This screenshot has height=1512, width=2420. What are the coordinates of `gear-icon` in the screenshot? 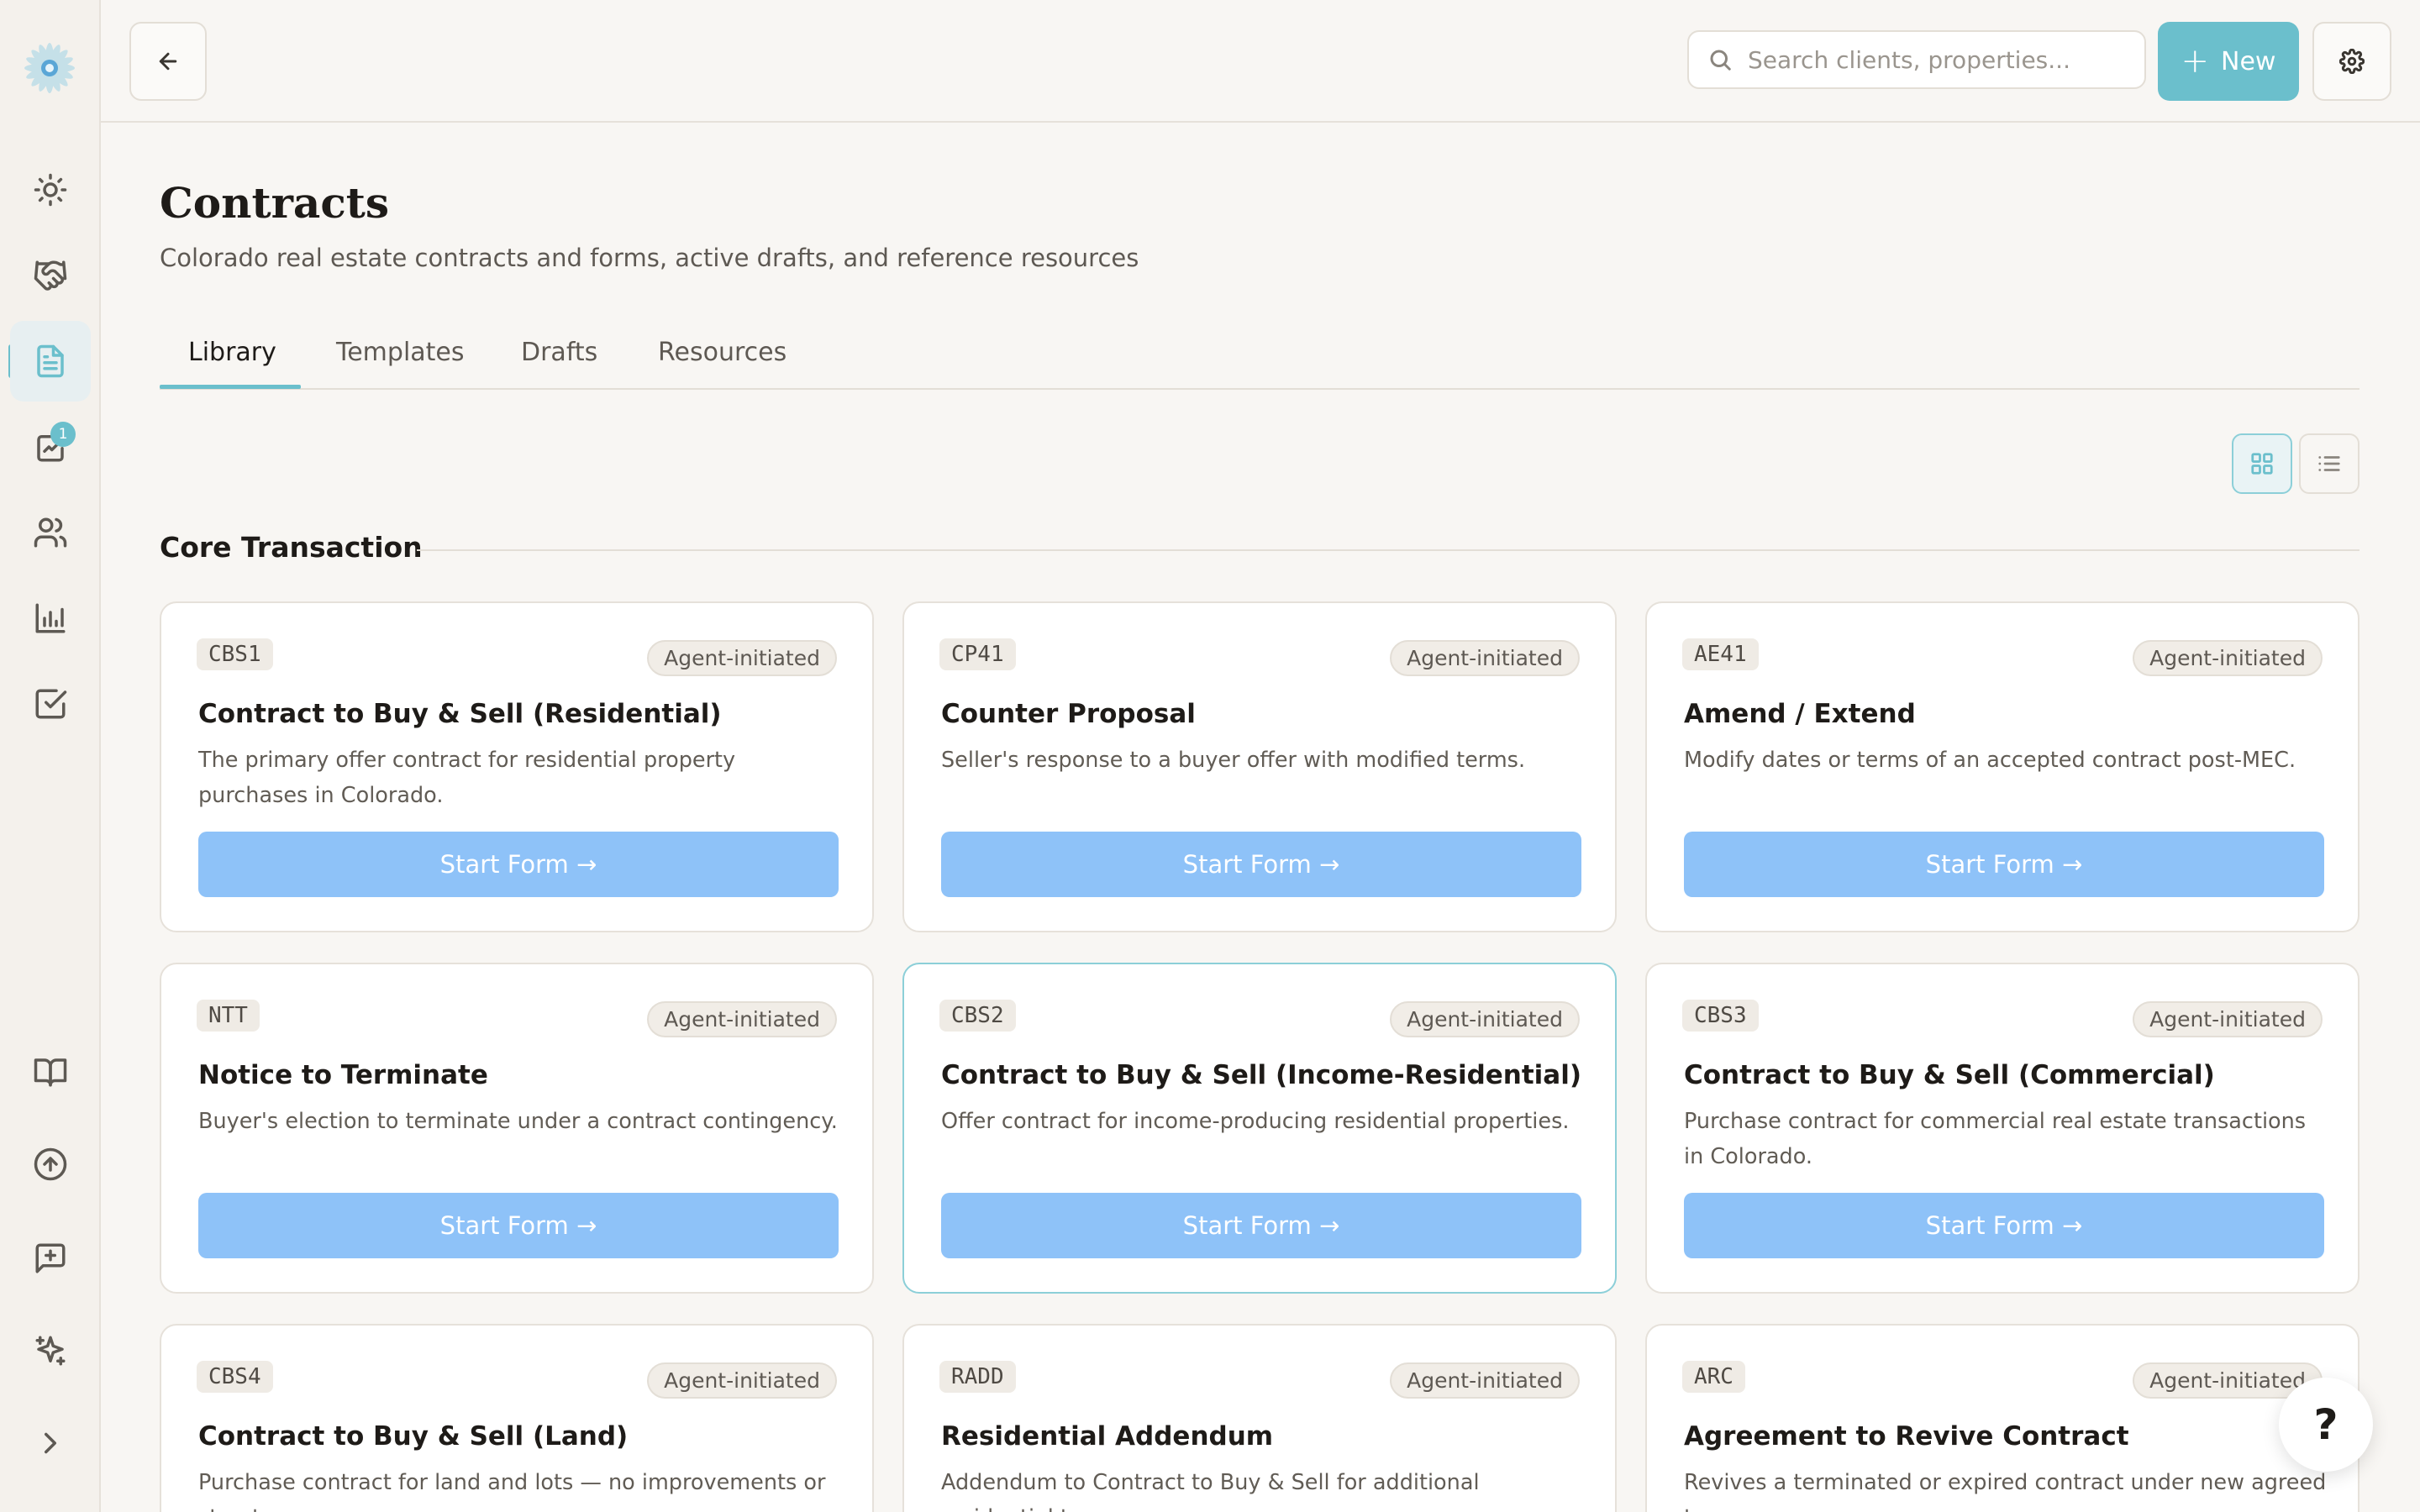 It's located at (2352, 61).